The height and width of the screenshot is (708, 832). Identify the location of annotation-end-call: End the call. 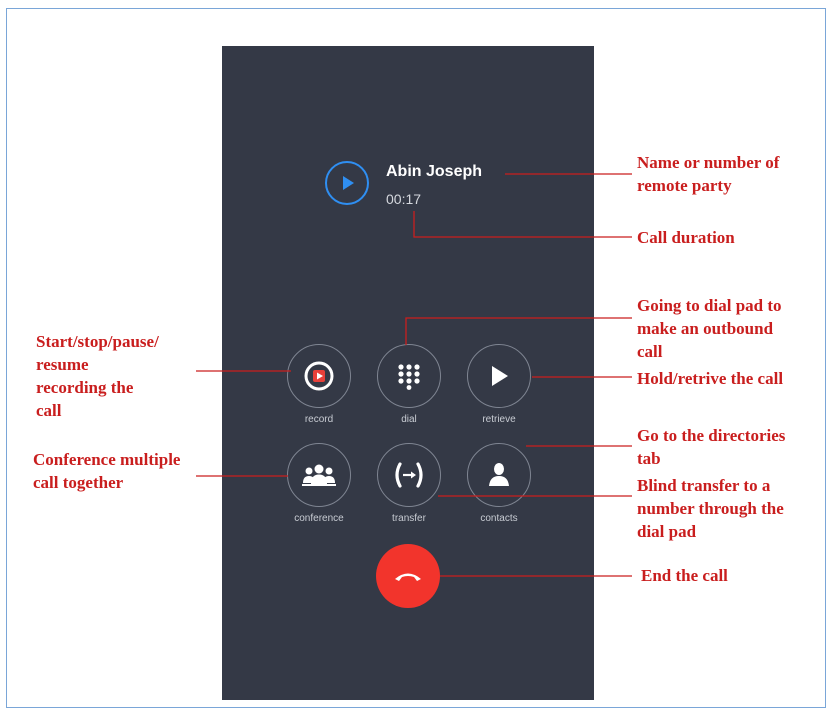
(684, 575).